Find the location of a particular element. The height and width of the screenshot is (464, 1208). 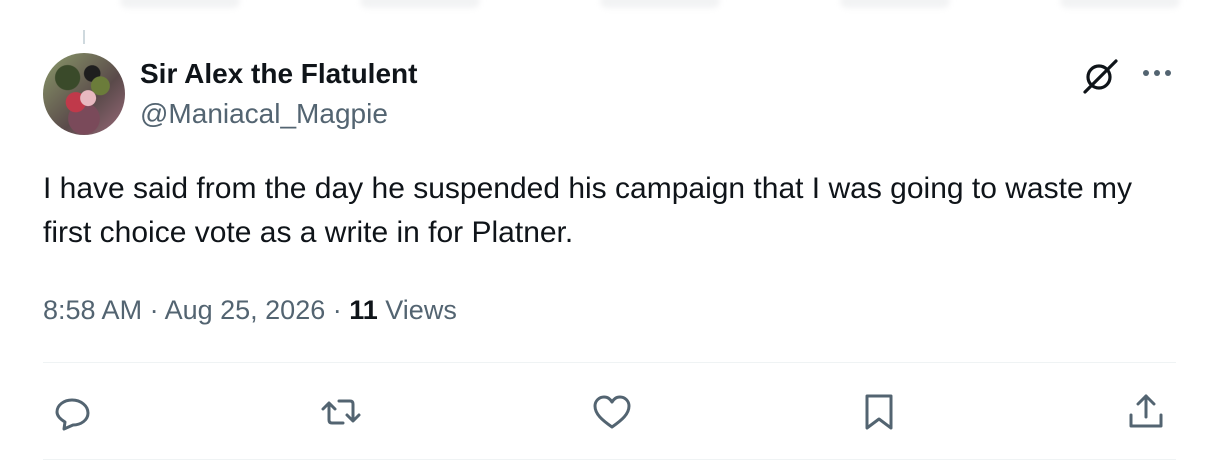

reply-icon is located at coordinates (72, 414).